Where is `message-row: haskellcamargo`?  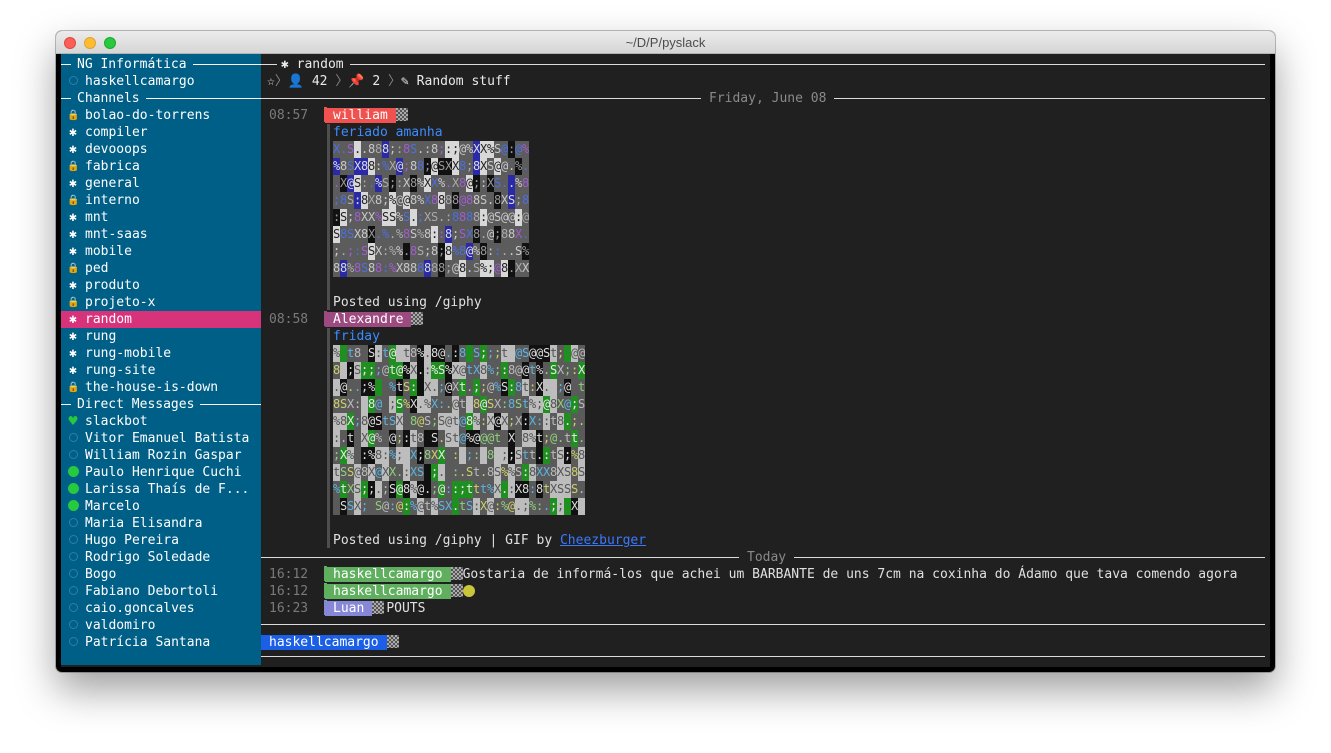
message-row: haskellcamargo is located at coordinates (400, 591).